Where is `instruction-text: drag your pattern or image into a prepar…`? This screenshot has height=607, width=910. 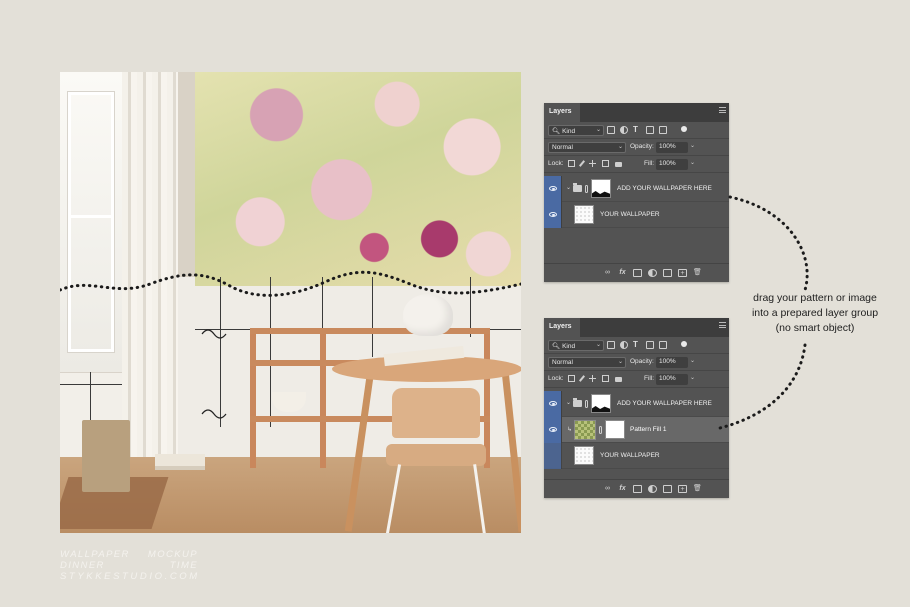
instruction-text: drag your pattern or image into a prepar… is located at coordinates (815, 313).